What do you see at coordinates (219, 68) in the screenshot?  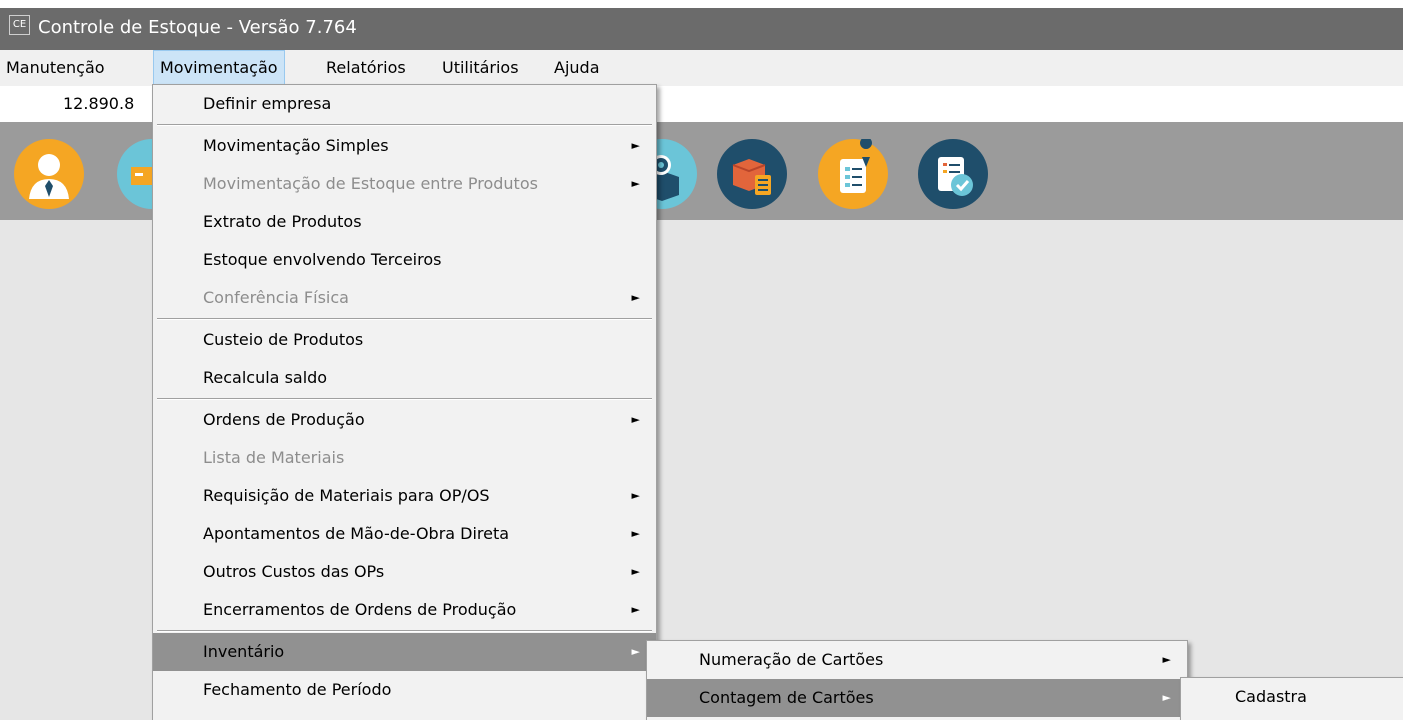 I see `menu-movimentacao: Movimentação` at bounding box center [219, 68].